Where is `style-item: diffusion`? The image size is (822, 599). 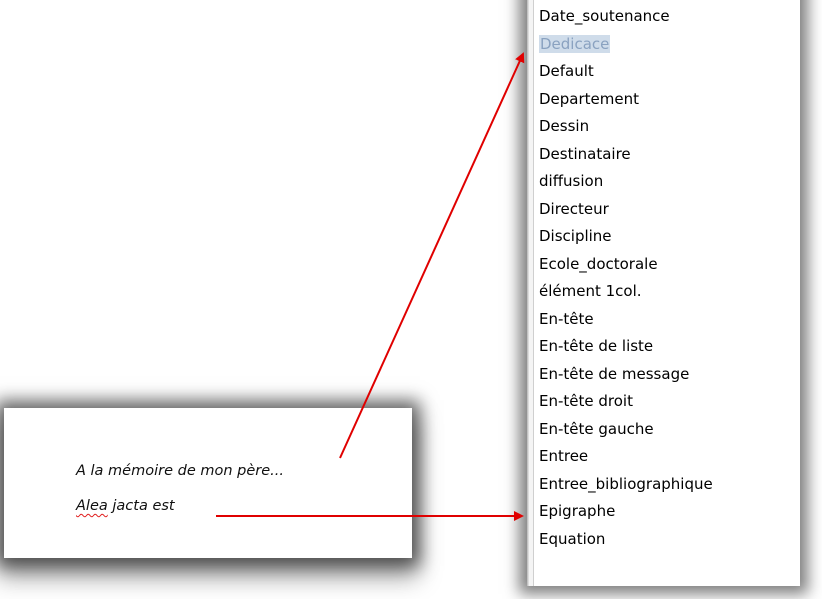 style-item: diffusion is located at coordinates (626, 182).